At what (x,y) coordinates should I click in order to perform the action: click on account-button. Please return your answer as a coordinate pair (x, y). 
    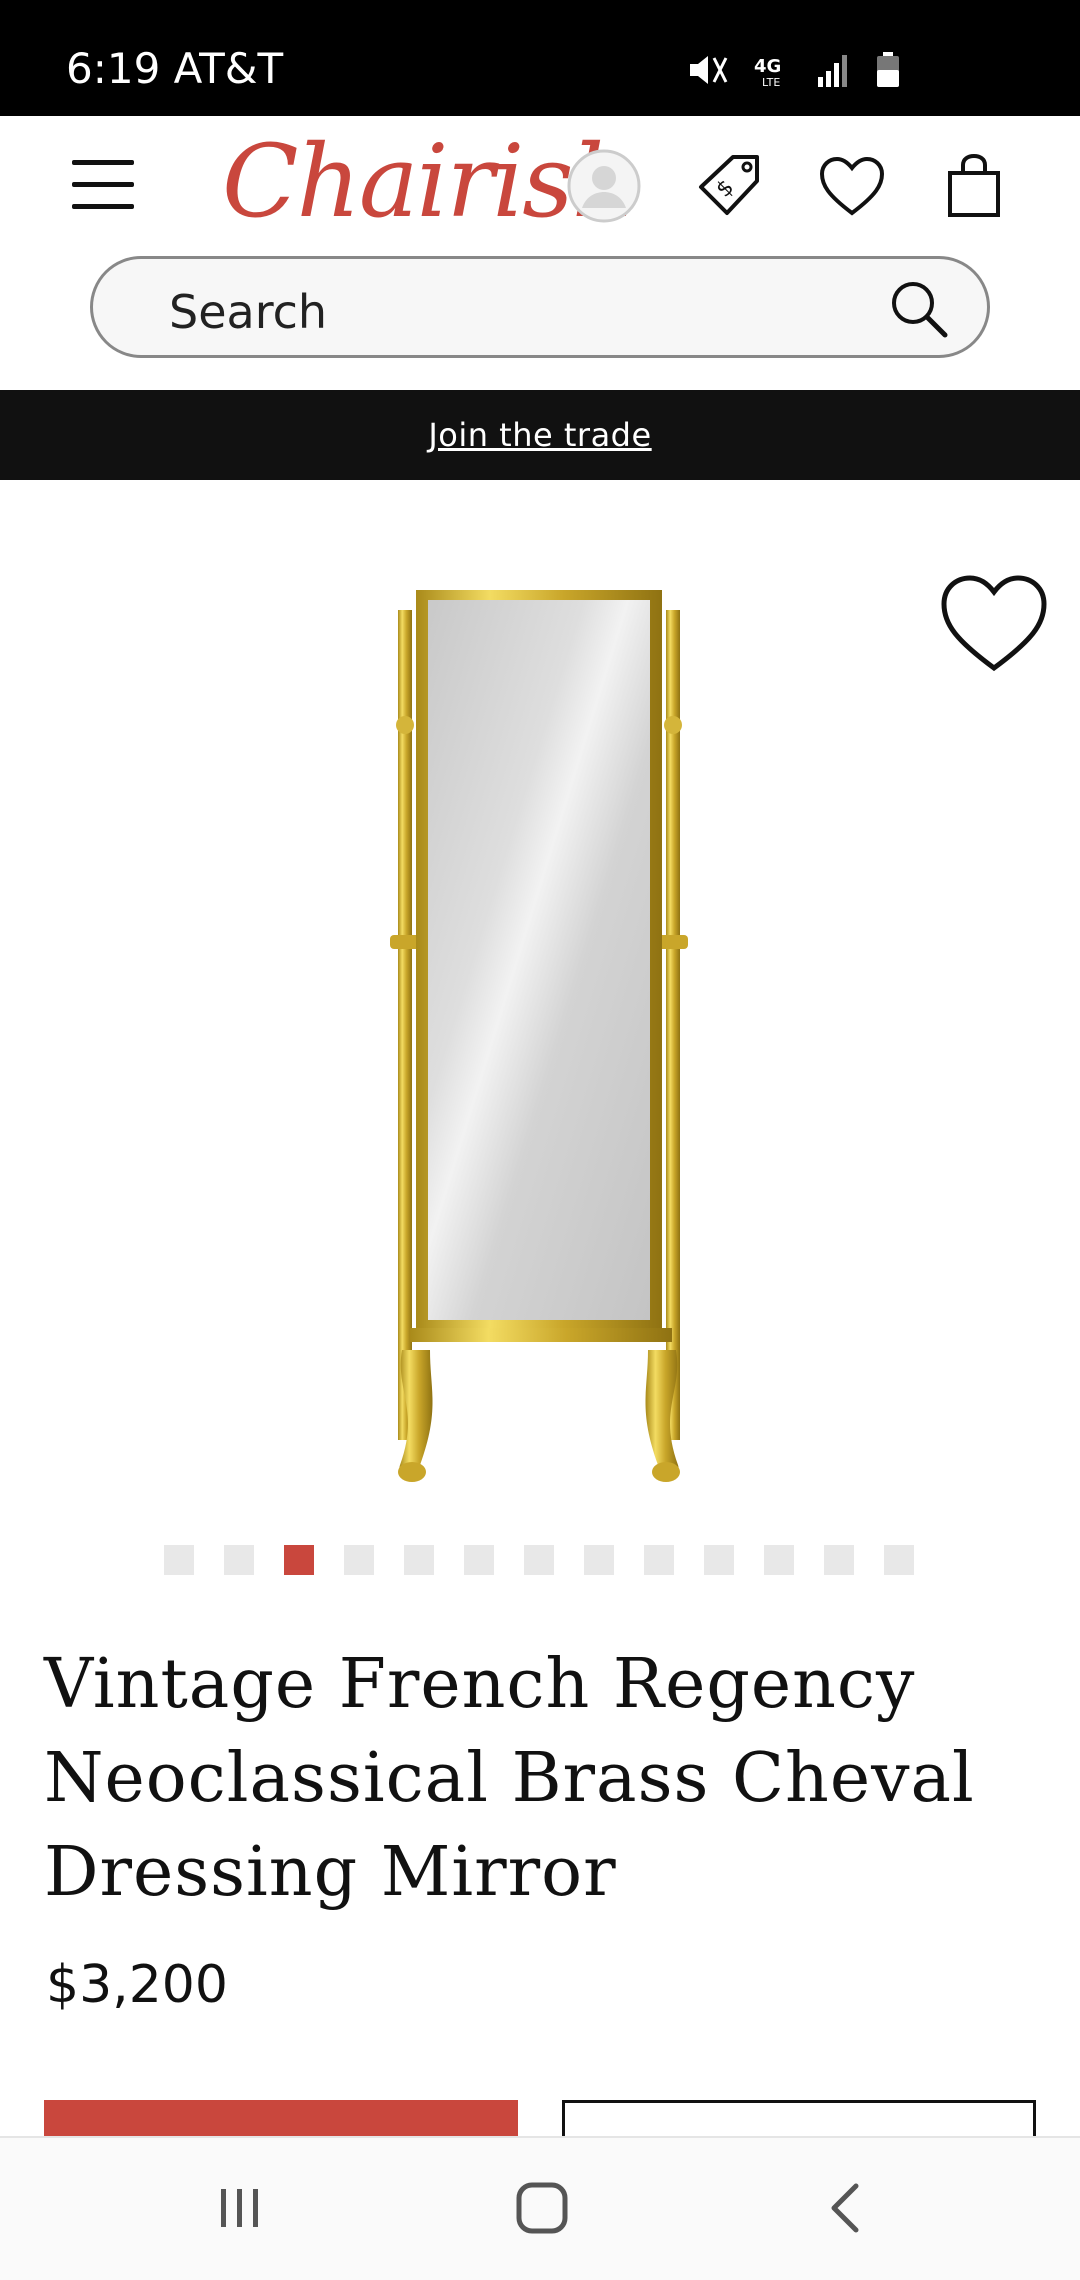
    Looking at the image, I should click on (604, 186).